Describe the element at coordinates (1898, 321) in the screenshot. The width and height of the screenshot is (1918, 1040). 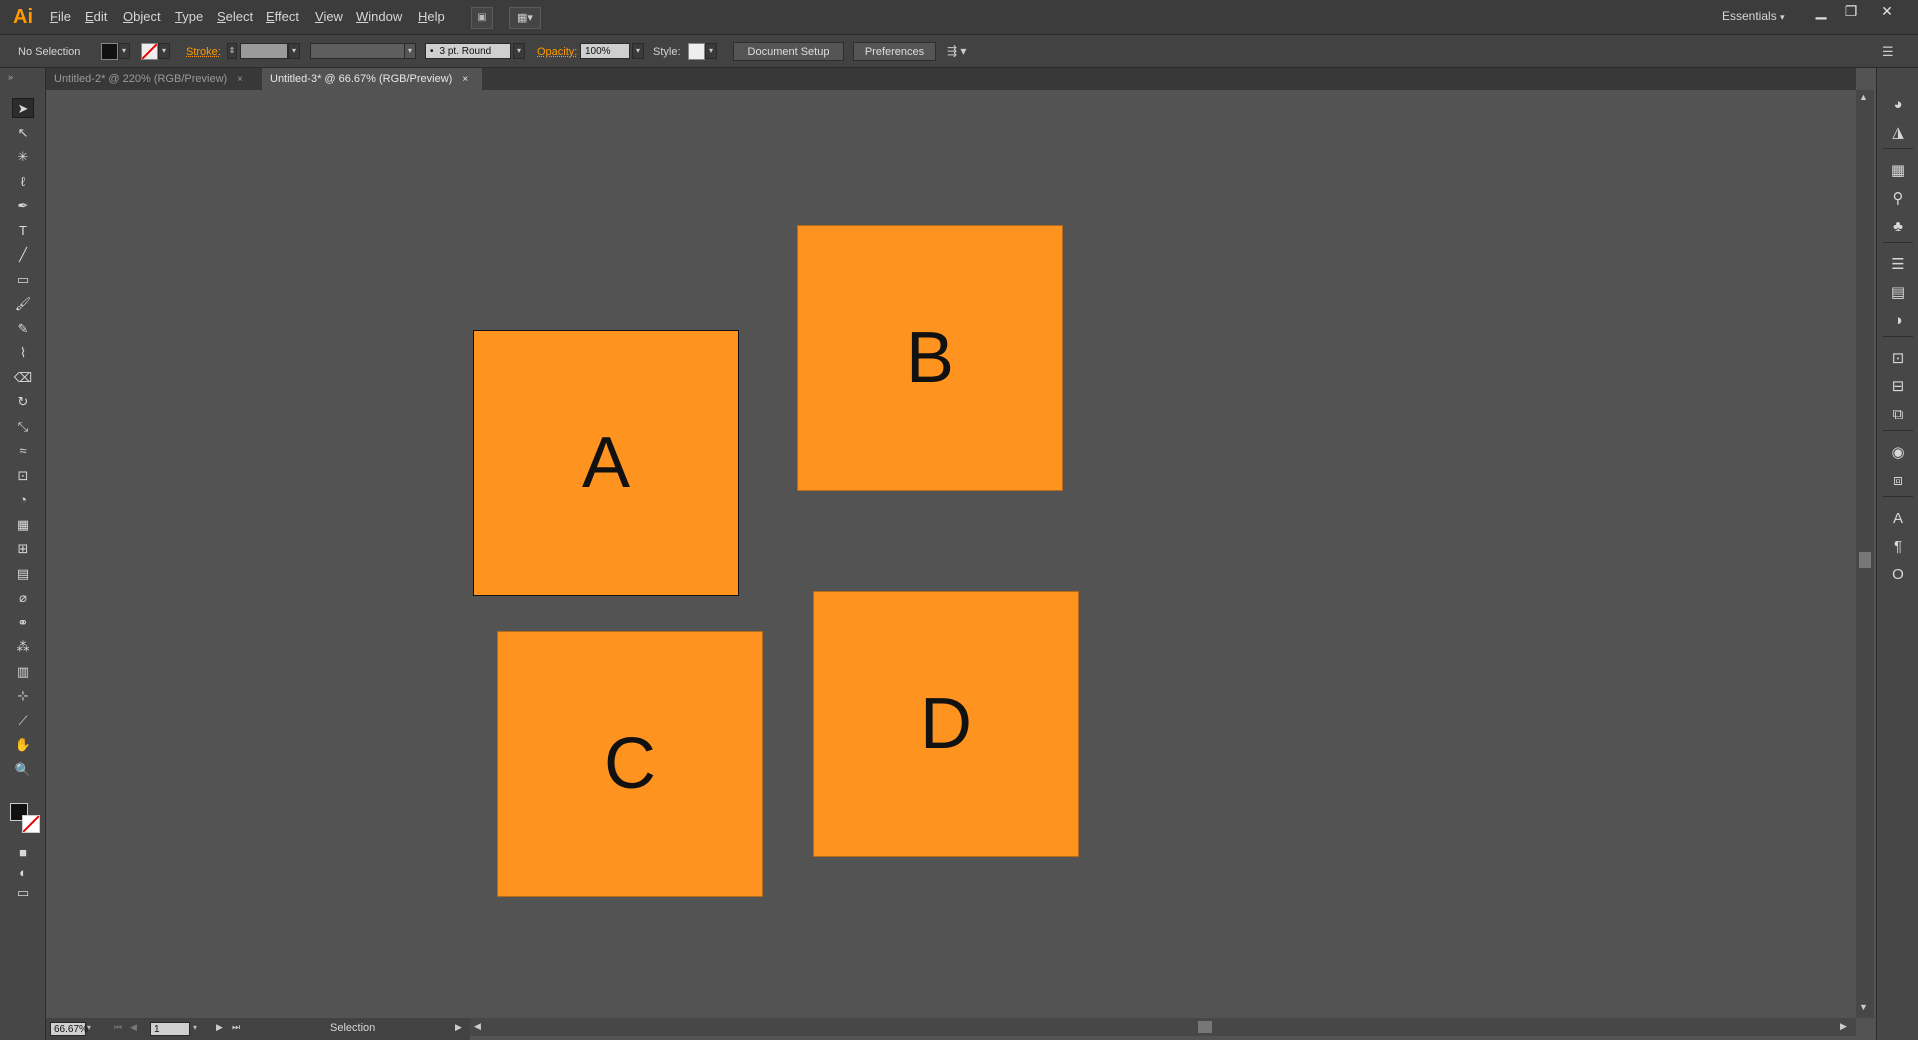
I see `transparency-panel-icon: ◑` at that location.